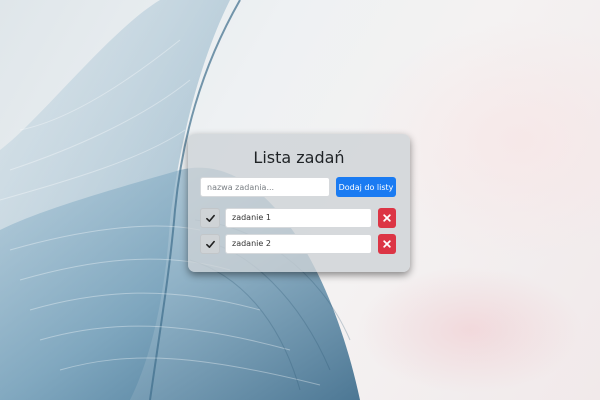 The image size is (600, 400). I want to click on task-label: zadanie 2, so click(298, 244).